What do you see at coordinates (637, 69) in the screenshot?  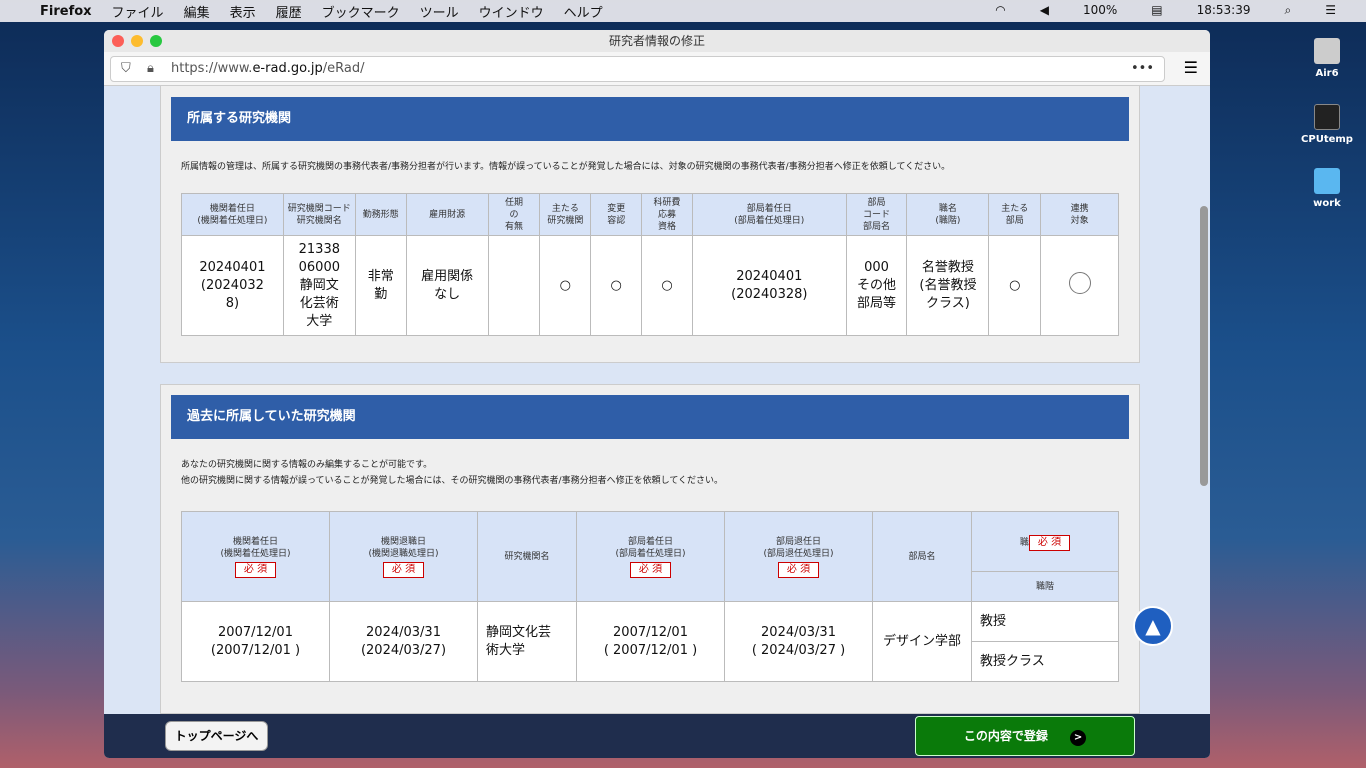 I see `url-bar: ⛉ 🔒︎ https://www.e-rad.go.jp/eRad/ •••` at bounding box center [637, 69].